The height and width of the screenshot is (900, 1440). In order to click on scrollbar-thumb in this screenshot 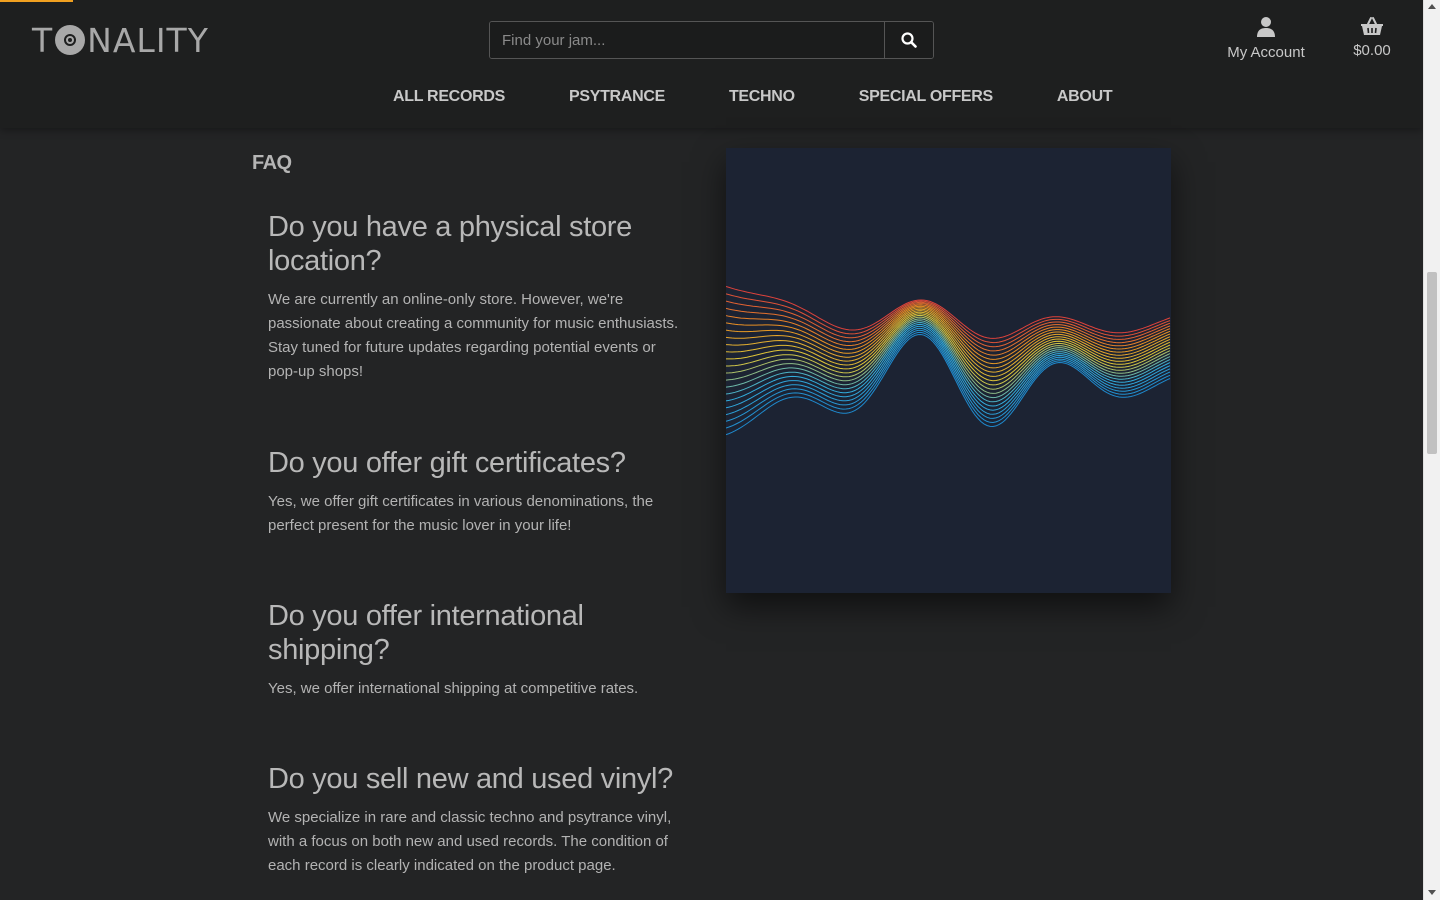, I will do `click(1432, 363)`.